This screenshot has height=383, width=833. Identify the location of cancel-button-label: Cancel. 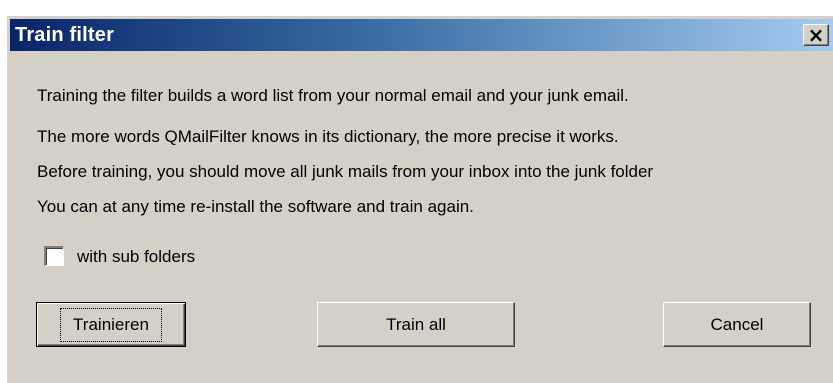
(737, 324).